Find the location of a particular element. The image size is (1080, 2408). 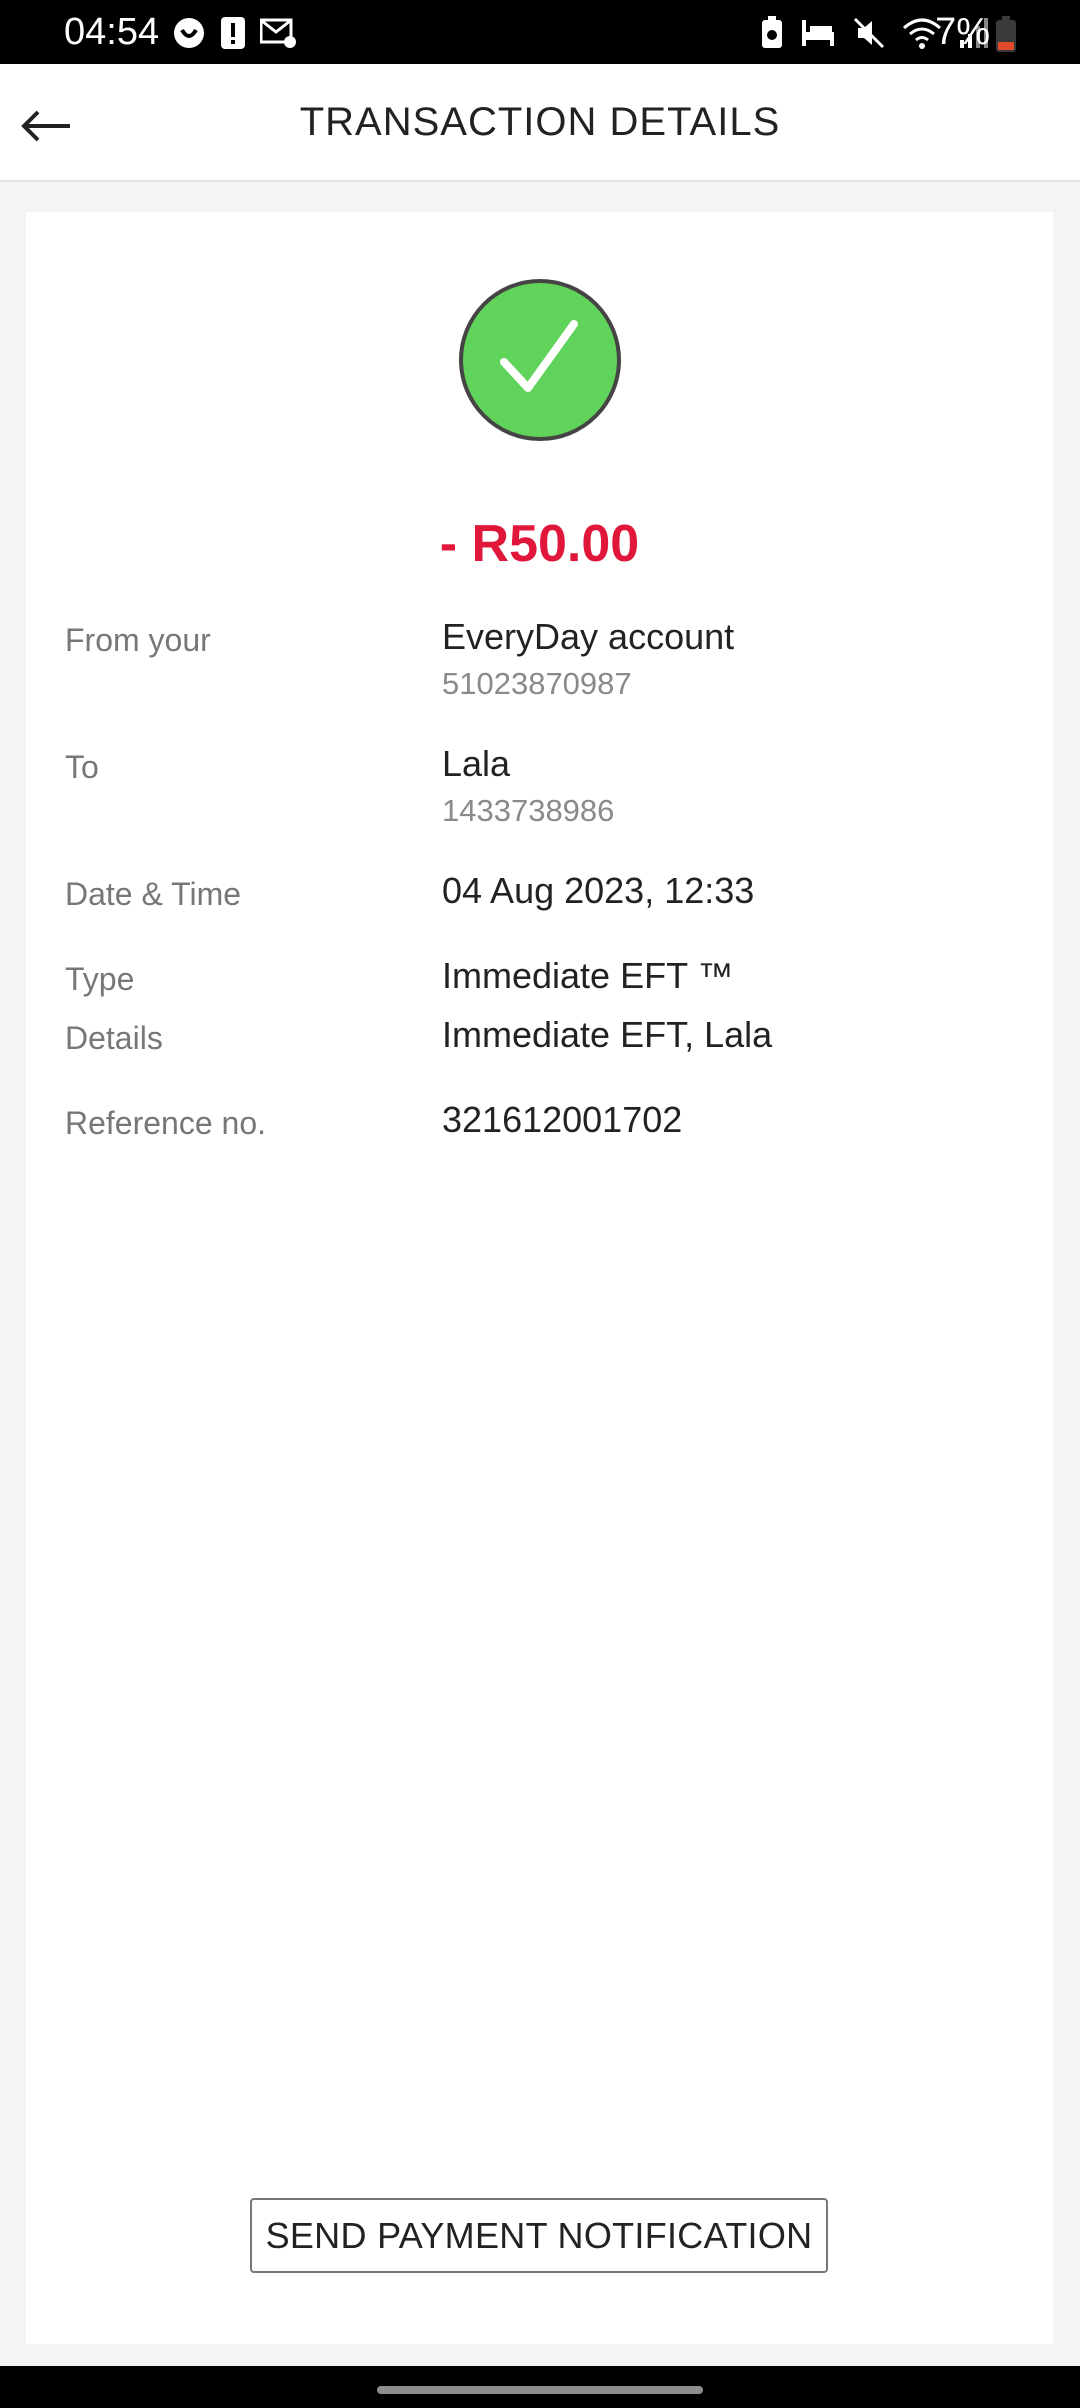

status-bar: 04:54 7% is located at coordinates (540, 32).